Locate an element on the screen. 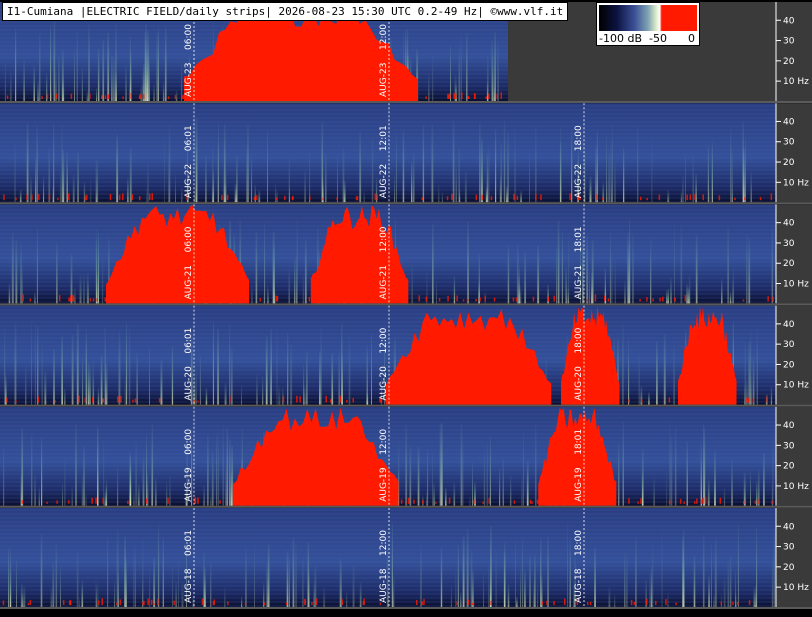 The height and width of the screenshot is (617, 812). time-label: 18:00 is located at coordinates (579, 138).